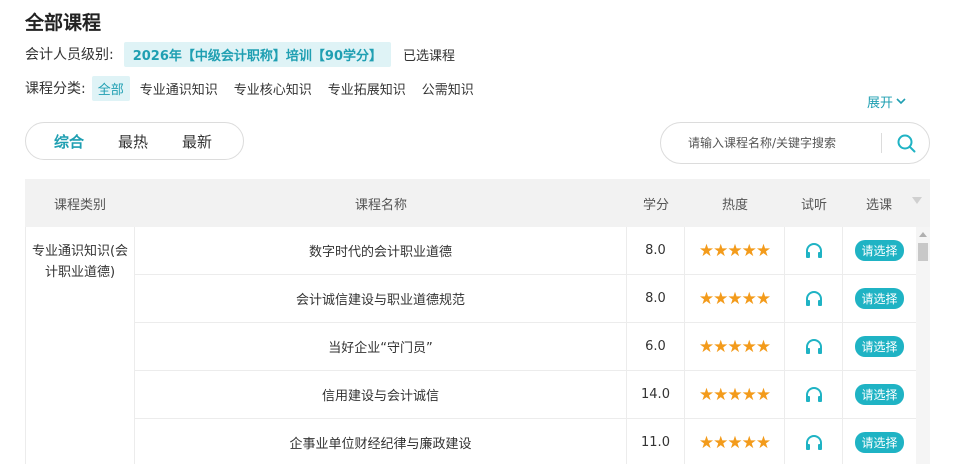 The image size is (955, 464). What do you see at coordinates (69, 141) in the screenshot?
I see `sort-tab-comprehensive: 综合` at bounding box center [69, 141].